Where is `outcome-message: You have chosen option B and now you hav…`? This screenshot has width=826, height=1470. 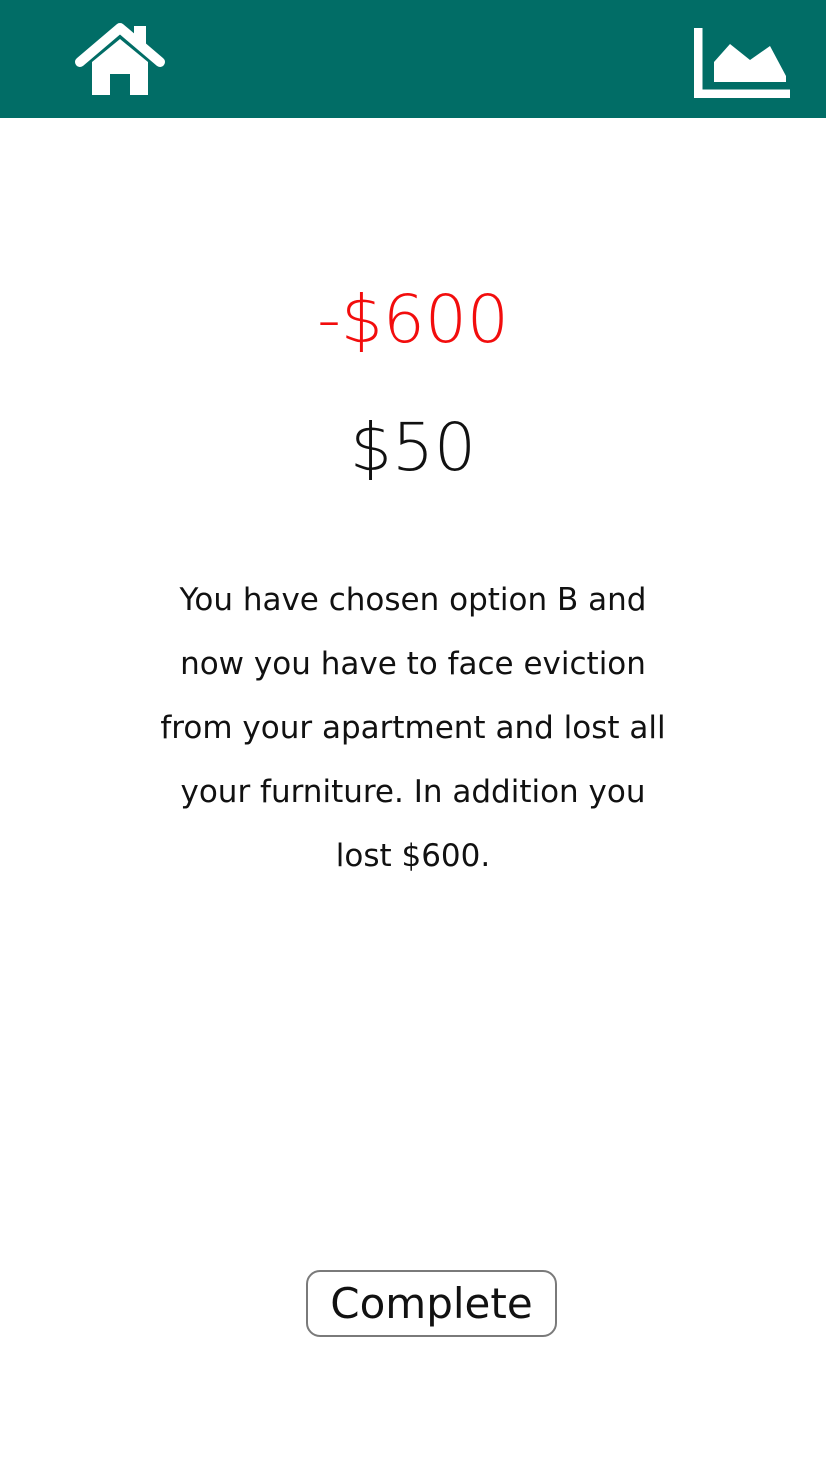 outcome-message: You have chosen option B and now you hav… is located at coordinates (413, 728).